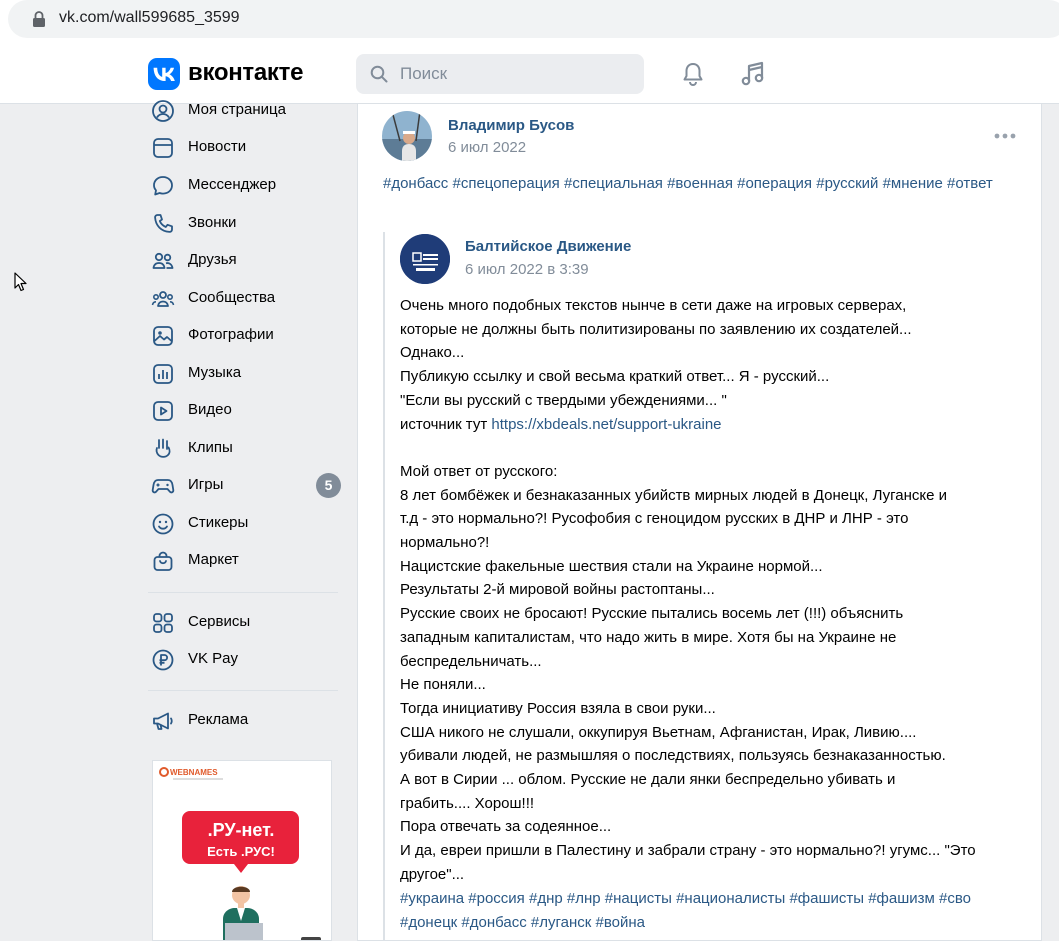 Image resolution: width=1059 pixels, height=941 pixels. Describe the element at coordinates (149, 17) in the screenshot. I see `url-text: vk.com/wall599685_3599` at that location.